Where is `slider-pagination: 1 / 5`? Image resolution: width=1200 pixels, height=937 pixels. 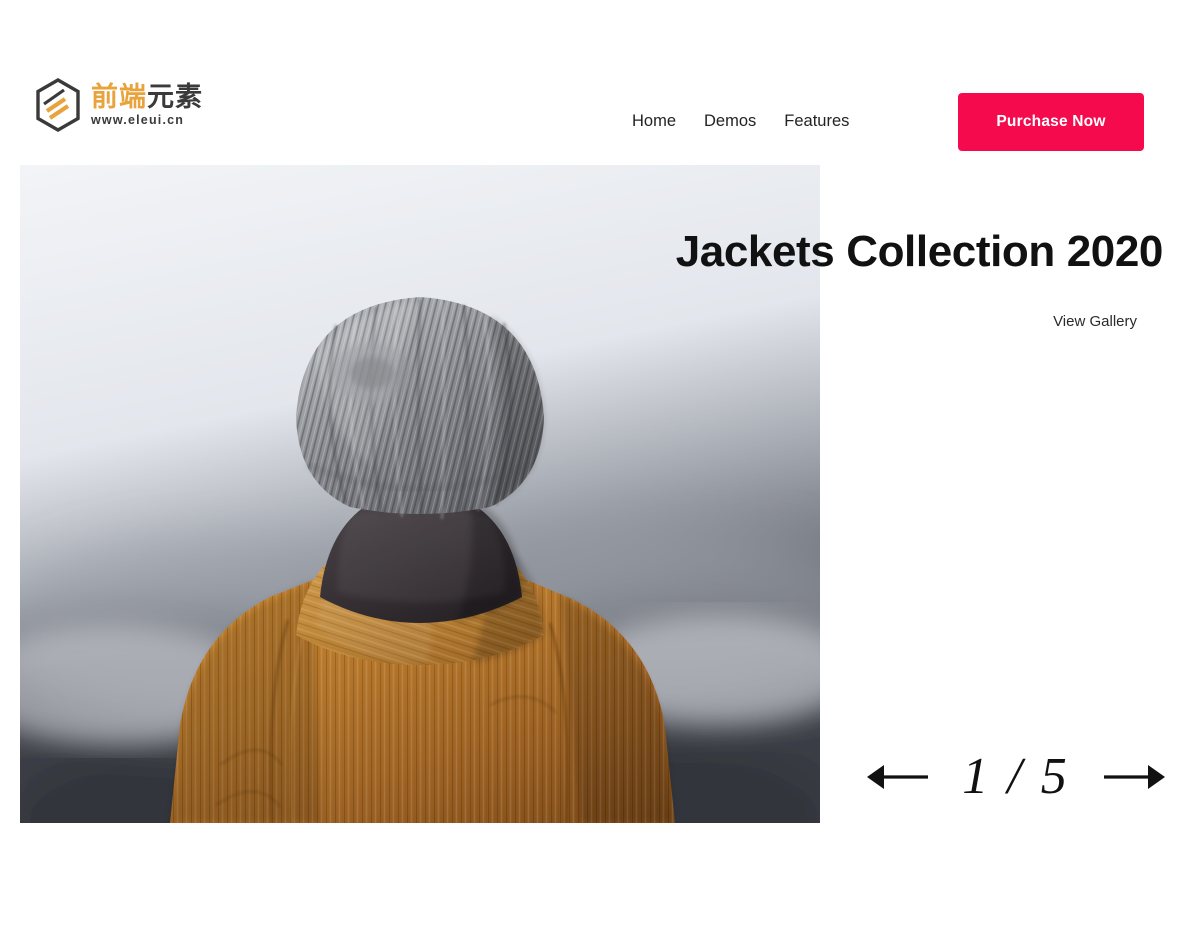
slider-pagination: 1 / 5 is located at coordinates (1016, 777).